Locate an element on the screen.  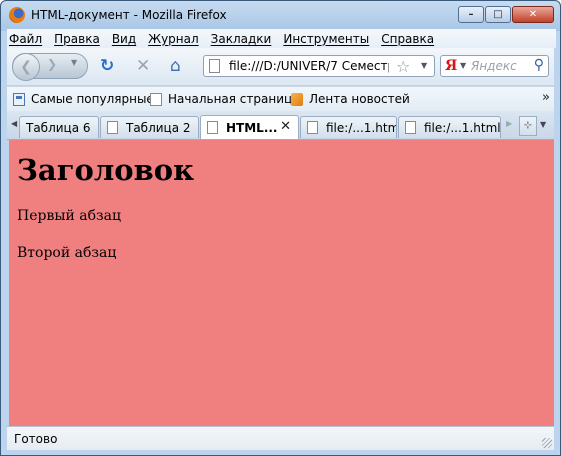
new-tab-icon: ⊹ is located at coordinates (528, 126).